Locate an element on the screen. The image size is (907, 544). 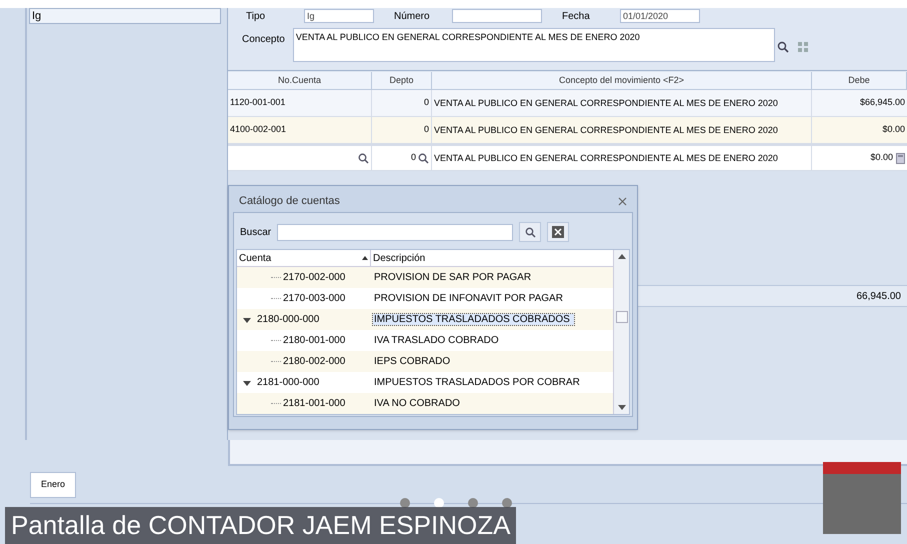
account-number: 2180-002-000 is located at coordinates (314, 361).